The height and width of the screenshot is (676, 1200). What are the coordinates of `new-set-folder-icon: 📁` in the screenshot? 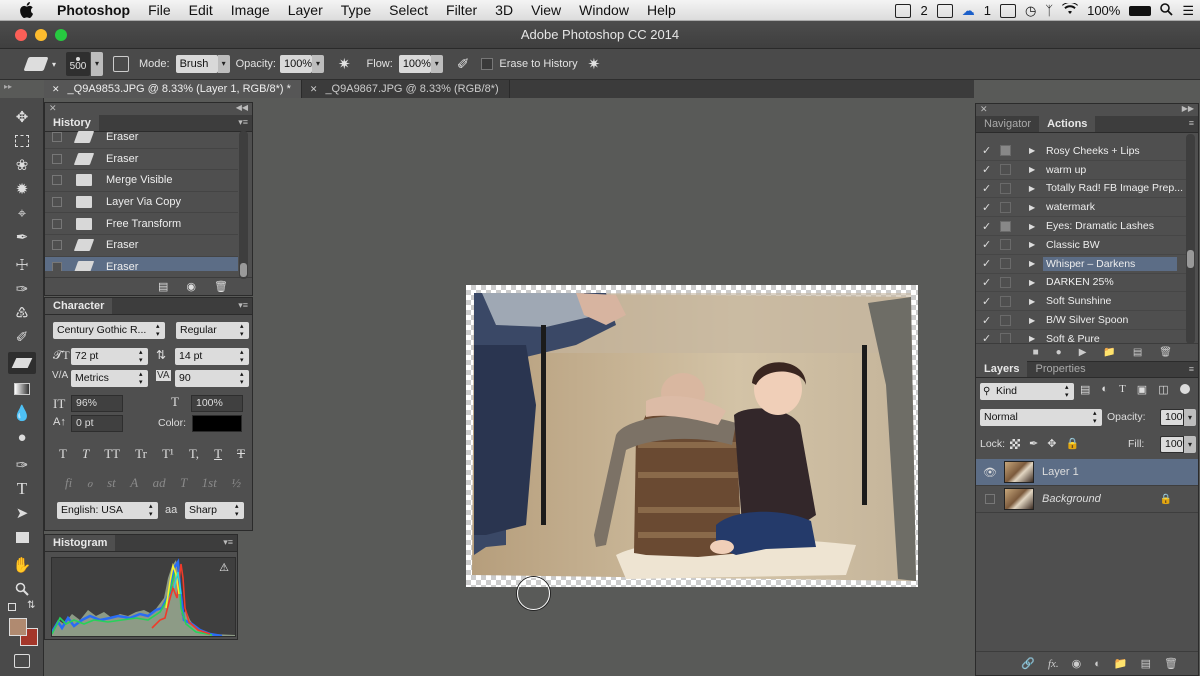 It's located at (1109, 352).